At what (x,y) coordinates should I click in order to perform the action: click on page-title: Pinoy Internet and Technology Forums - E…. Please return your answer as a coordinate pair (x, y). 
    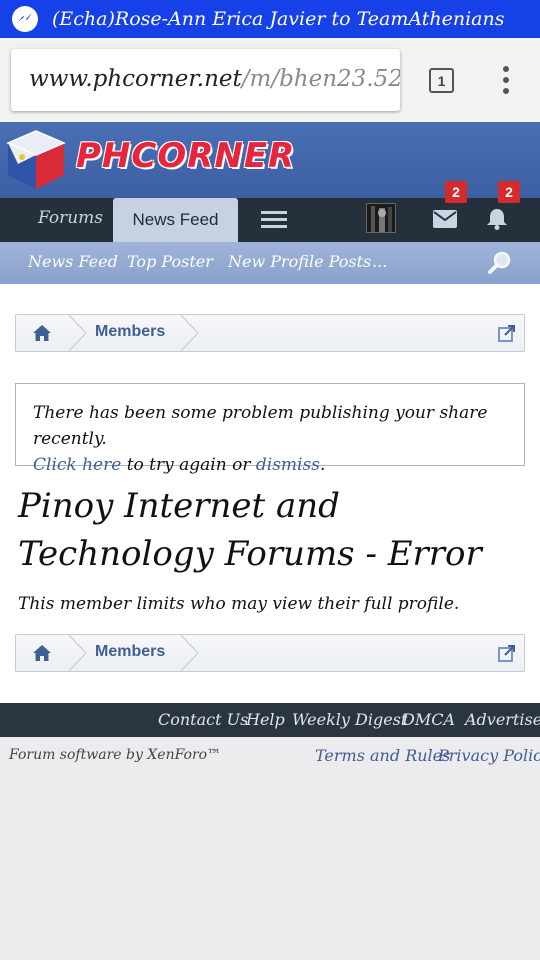
    Looking at the image, I should click on (250, 530).